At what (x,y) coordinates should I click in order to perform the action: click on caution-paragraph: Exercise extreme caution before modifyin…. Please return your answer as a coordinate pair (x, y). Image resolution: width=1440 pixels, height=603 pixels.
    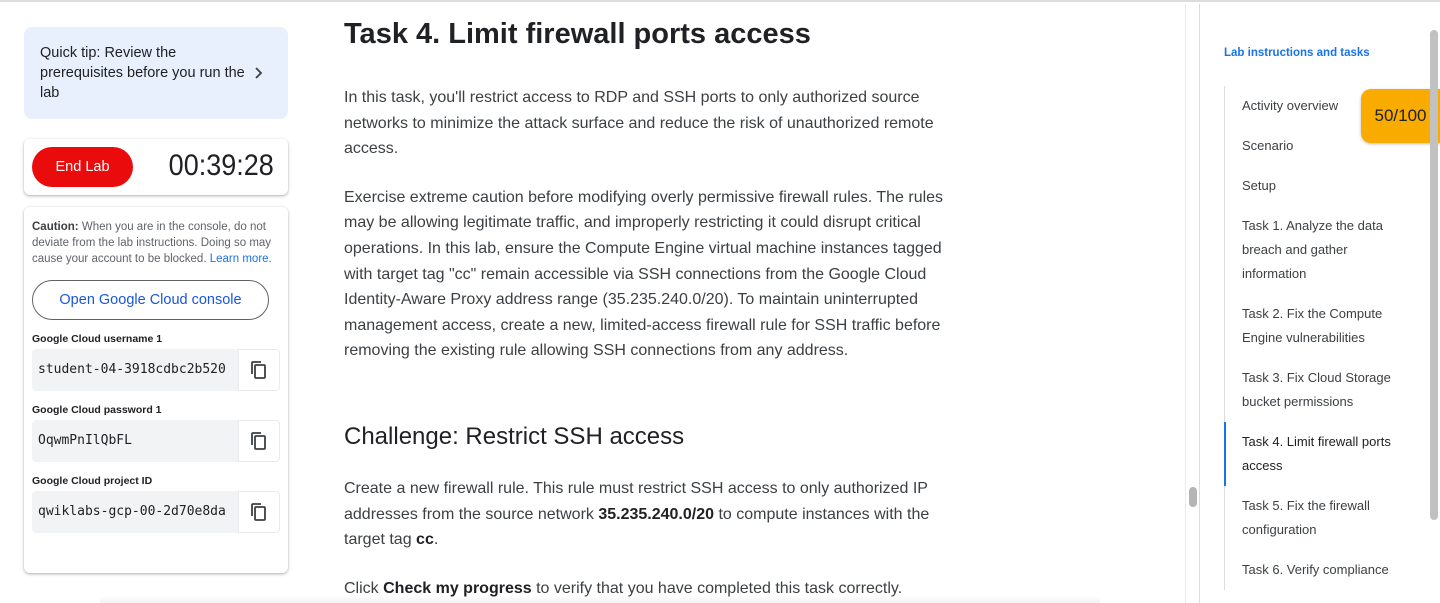
    Looking at the image, I should click on (644, 274).